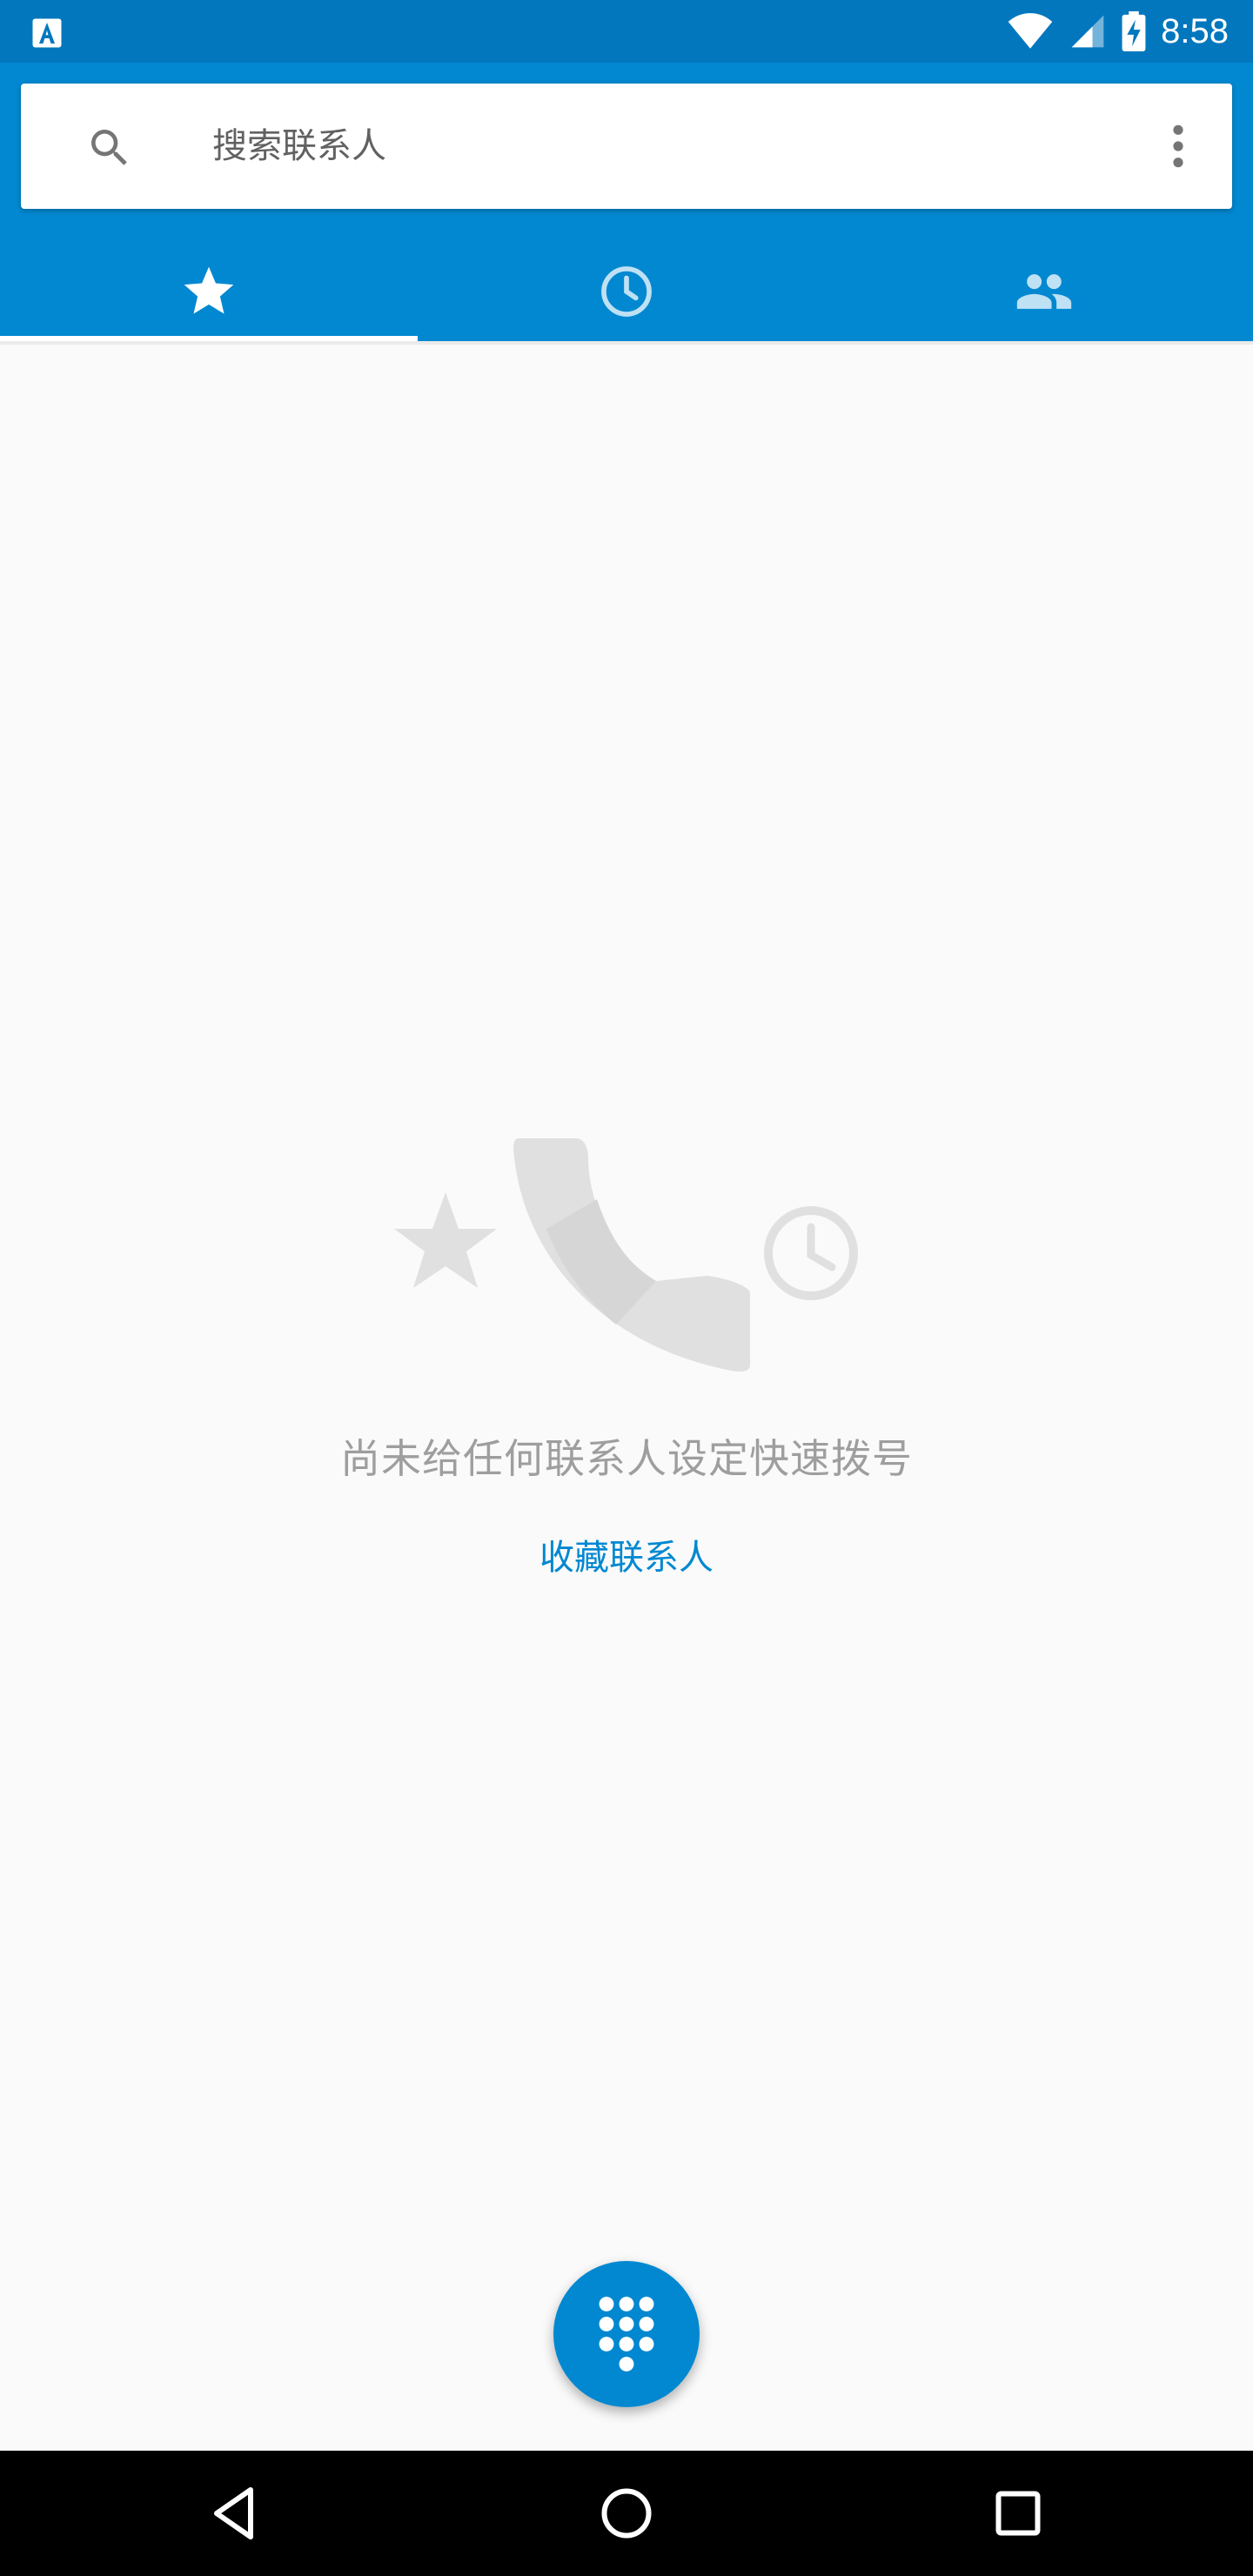  I want to click on home-icon, so click(626, 2513).